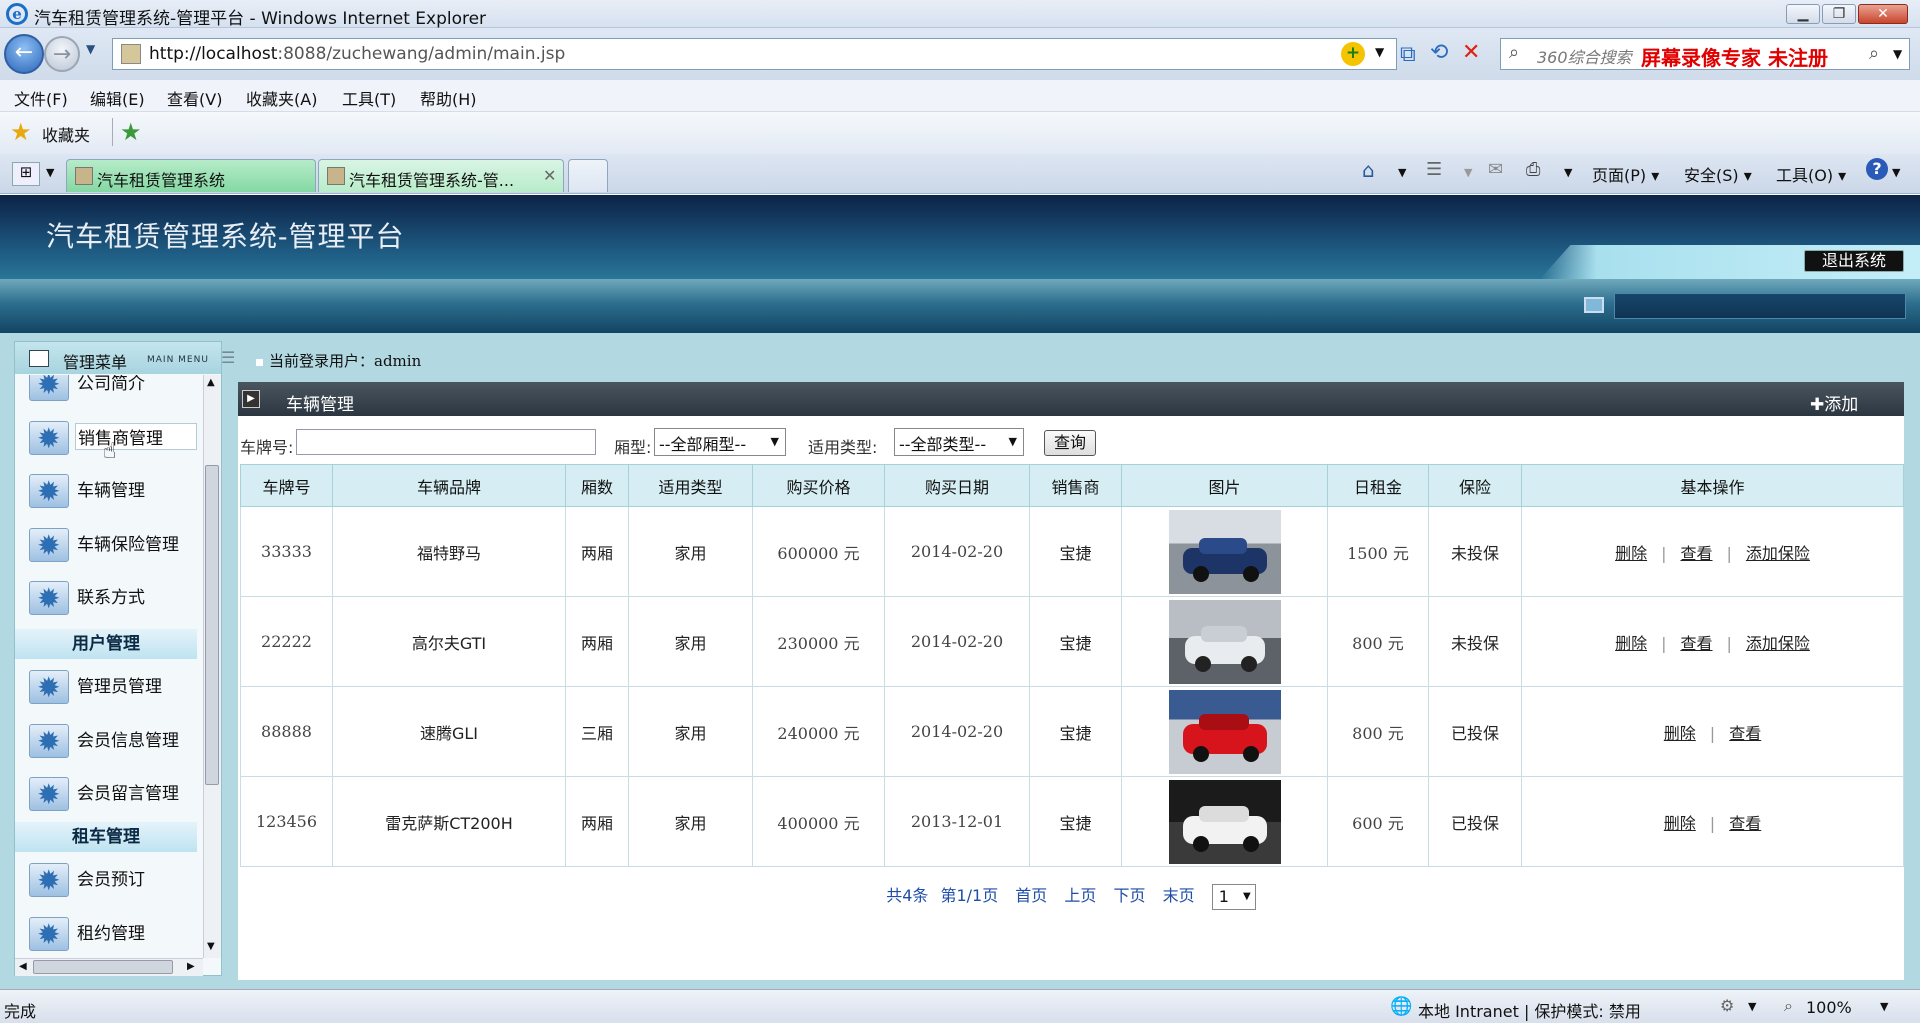 The width and height of the screenshot is (1920, 1023). Describe the element at coordinates (106, 837) in the screenshot. I see `sidebar-section-rent: 租车管理` at that location.